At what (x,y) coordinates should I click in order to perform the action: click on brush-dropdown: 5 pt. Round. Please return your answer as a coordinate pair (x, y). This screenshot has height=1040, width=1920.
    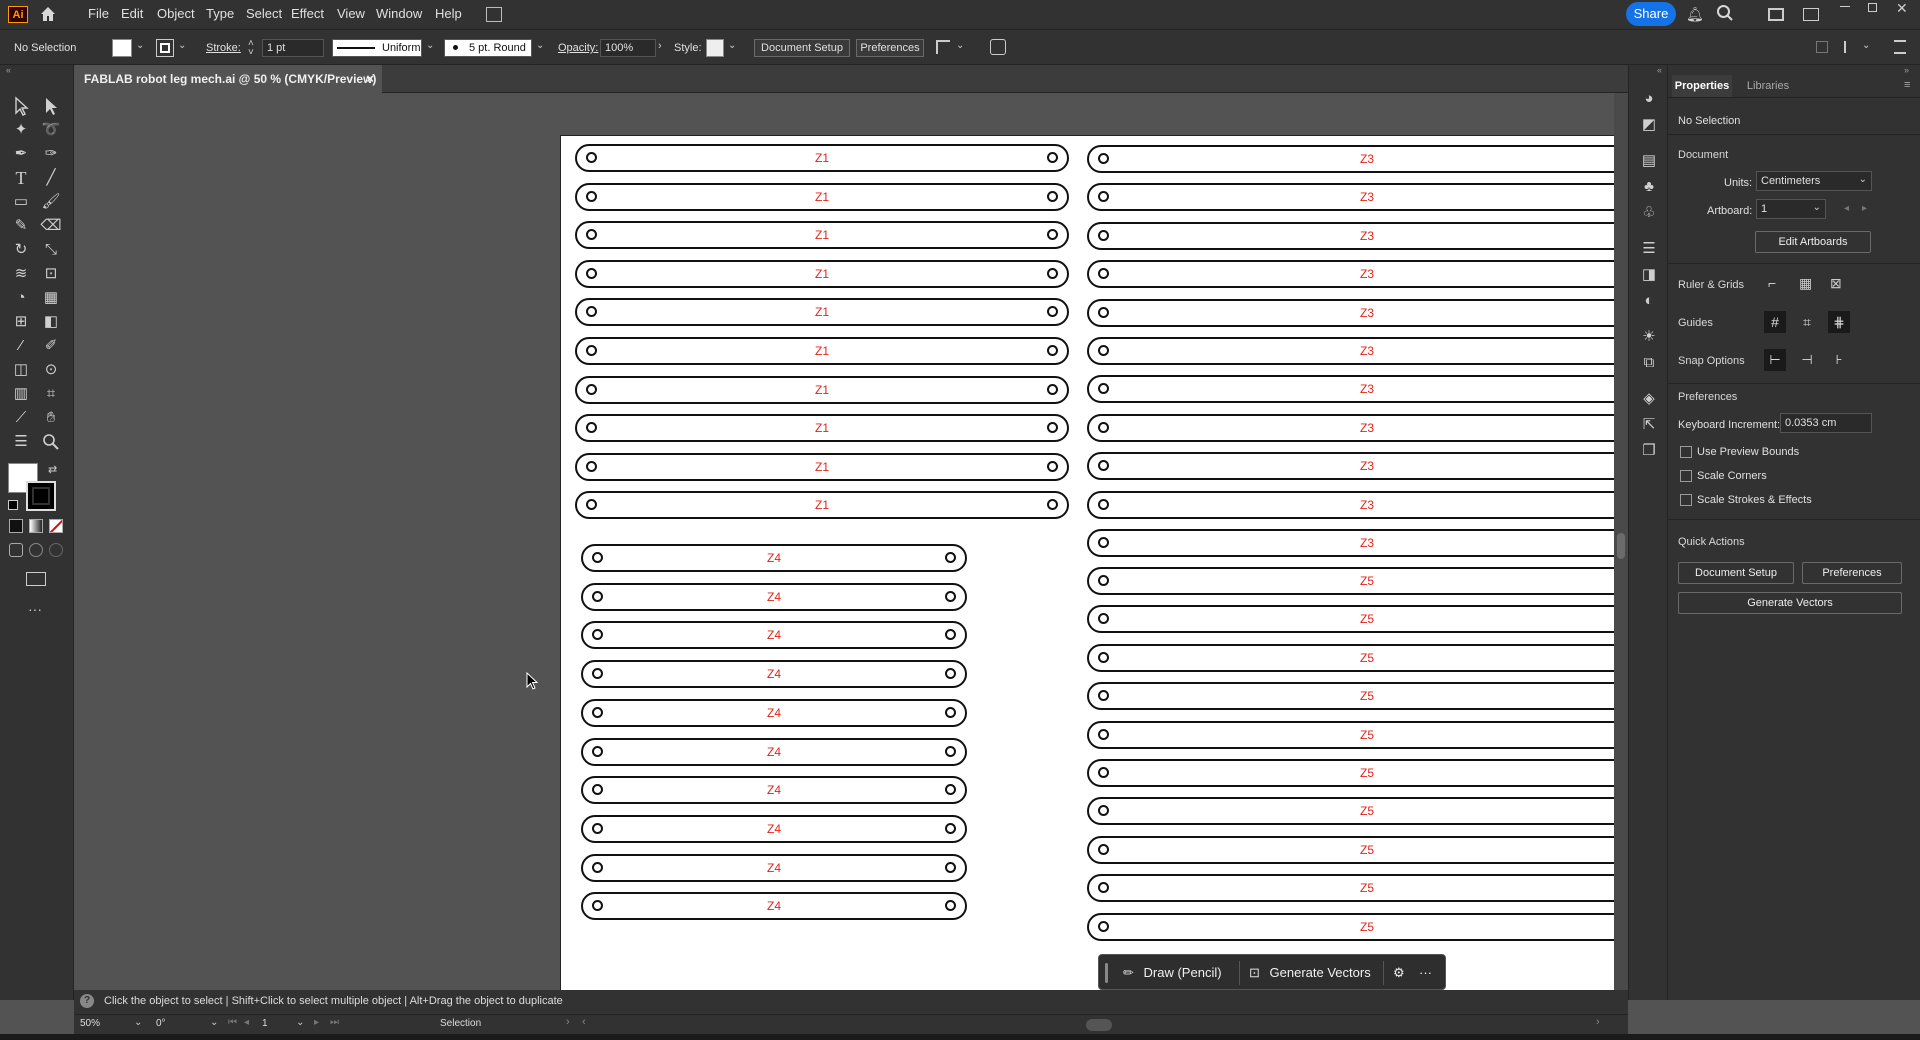
    Looking at the image, I should click on (488, 48).